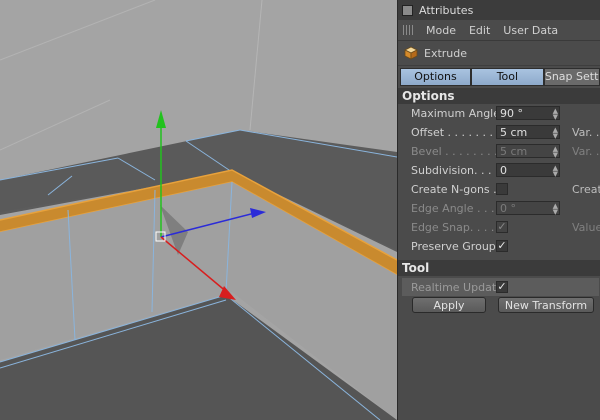  Describe the element at coordinates (446, 10) in the screenshot. I see `panel-title: Attributes` at that location.